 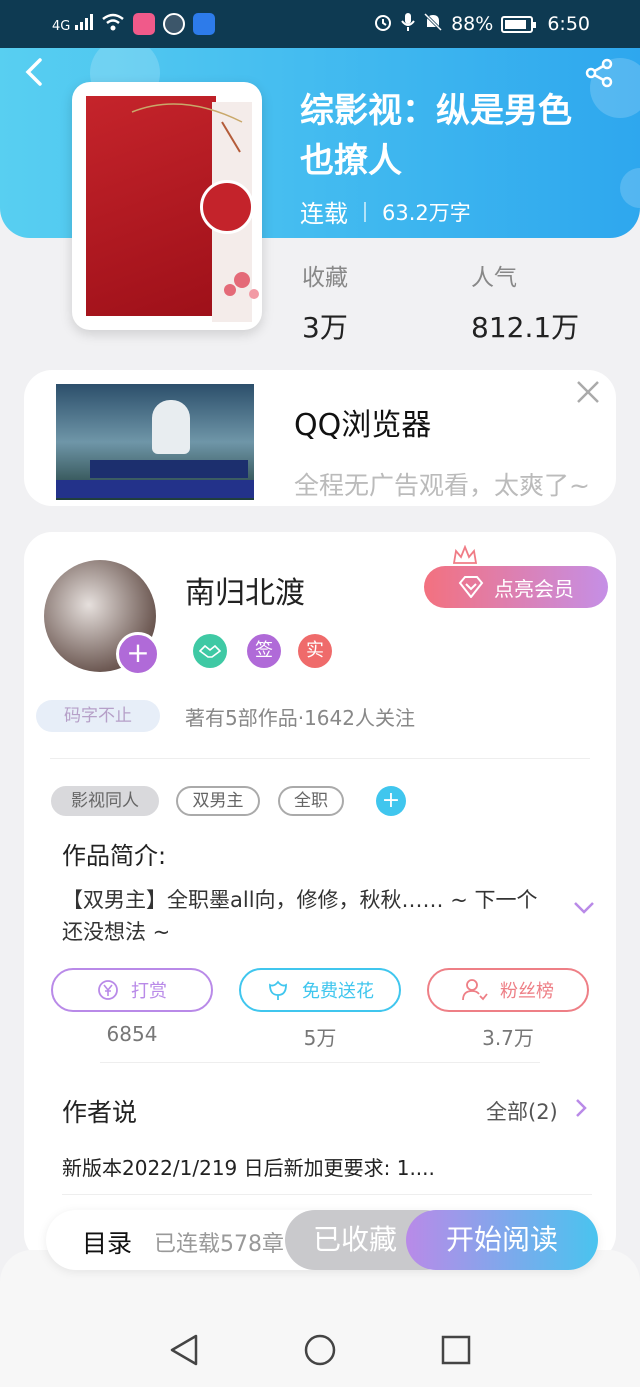 I want to click on signal-icon: 4G, so click(x=72, y=24).